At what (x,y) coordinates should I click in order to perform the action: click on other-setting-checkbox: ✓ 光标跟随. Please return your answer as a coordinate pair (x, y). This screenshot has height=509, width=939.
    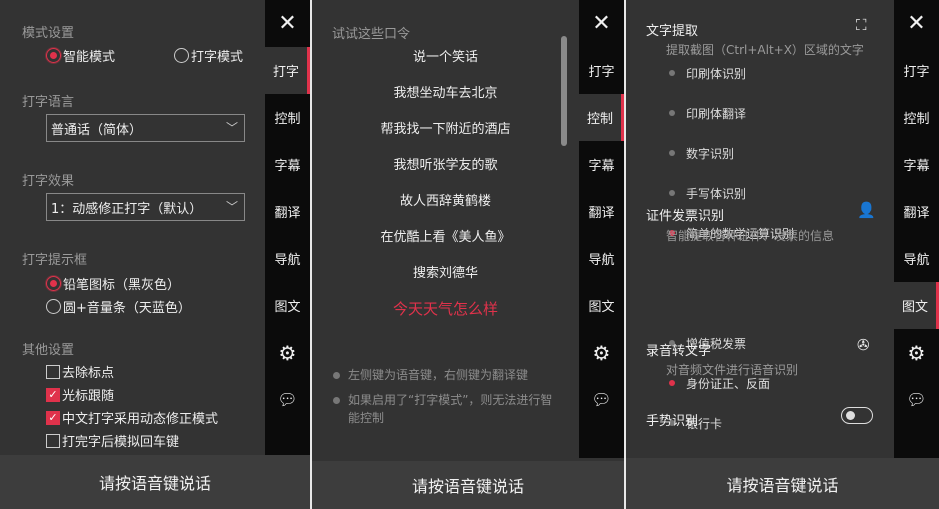
    Looking at the image, I should click on (80, 394).